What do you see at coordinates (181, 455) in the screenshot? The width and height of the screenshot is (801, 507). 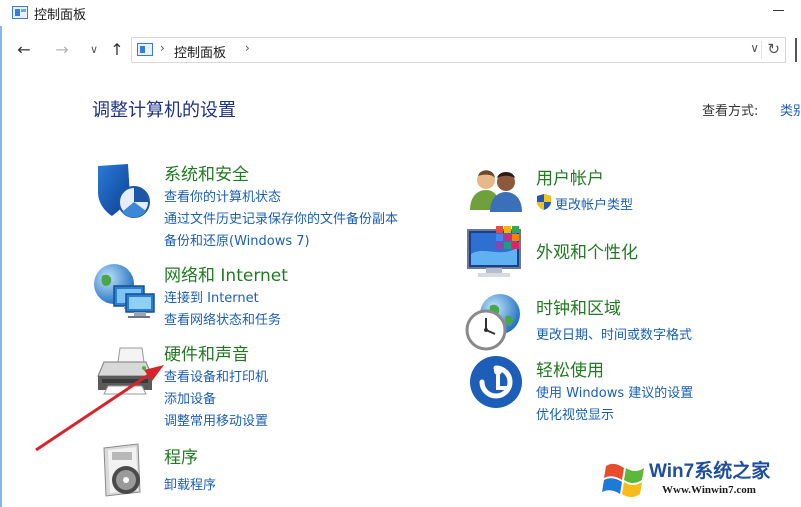 I see `category-programs: 程序` at bounding box center [181, 455].